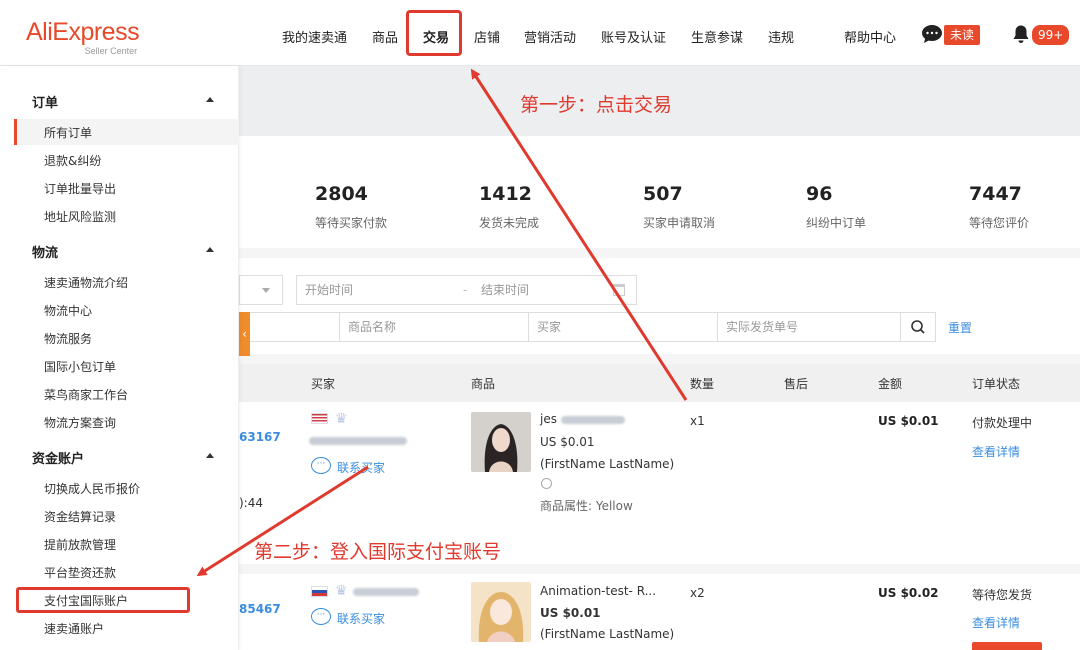 The image size is (1080, 650). I want to click on arrow-step1, so click(579, 234).